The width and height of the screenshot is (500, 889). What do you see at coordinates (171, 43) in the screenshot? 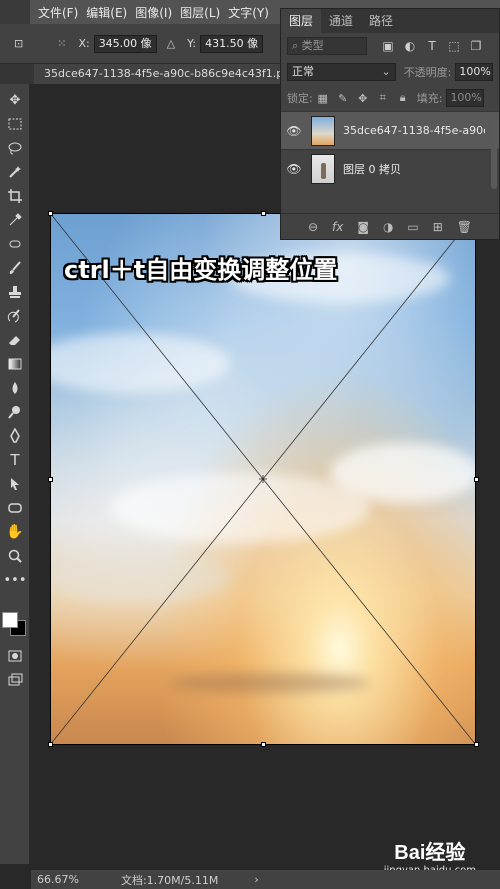
I see `delta-icon: △` at bounding box center [171, 43].